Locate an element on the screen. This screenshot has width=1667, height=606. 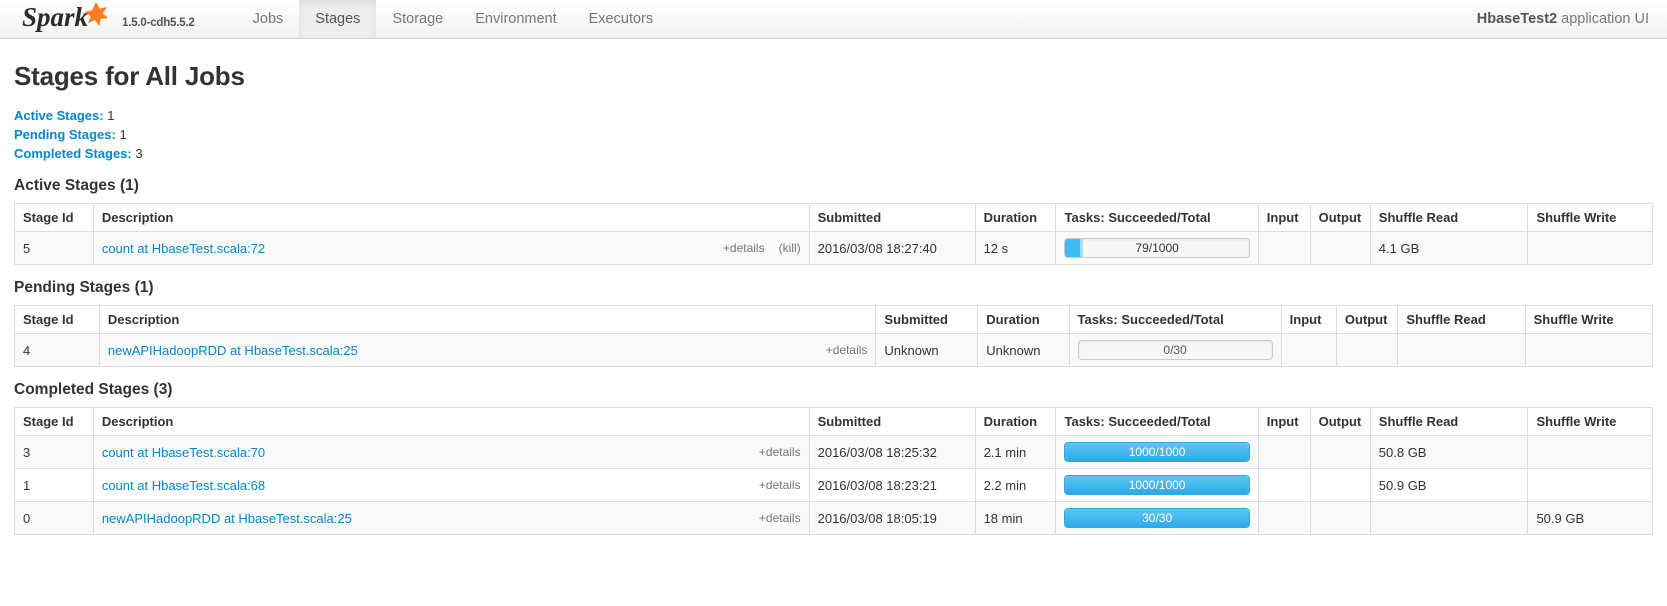
summary-completed-stages: Completed Stages: 3 is located at coordinates (833, 153).